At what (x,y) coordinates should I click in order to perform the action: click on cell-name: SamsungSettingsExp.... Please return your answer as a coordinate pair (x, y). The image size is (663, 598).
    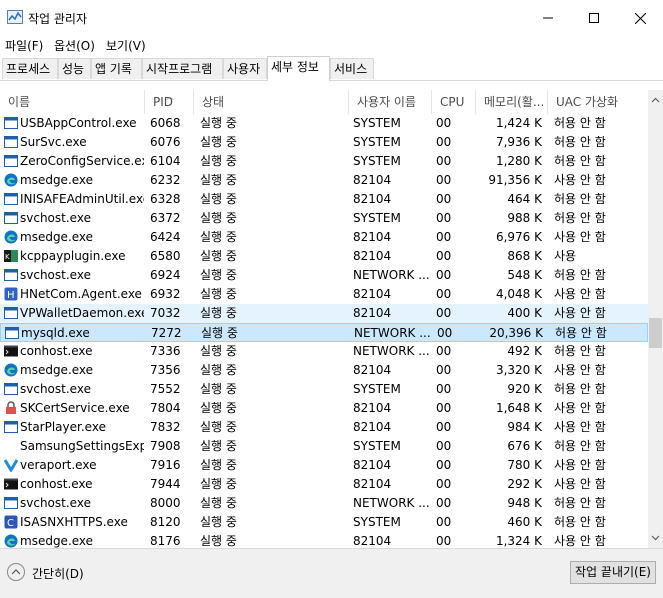
    Looking at the image, I should click on (82, 446).